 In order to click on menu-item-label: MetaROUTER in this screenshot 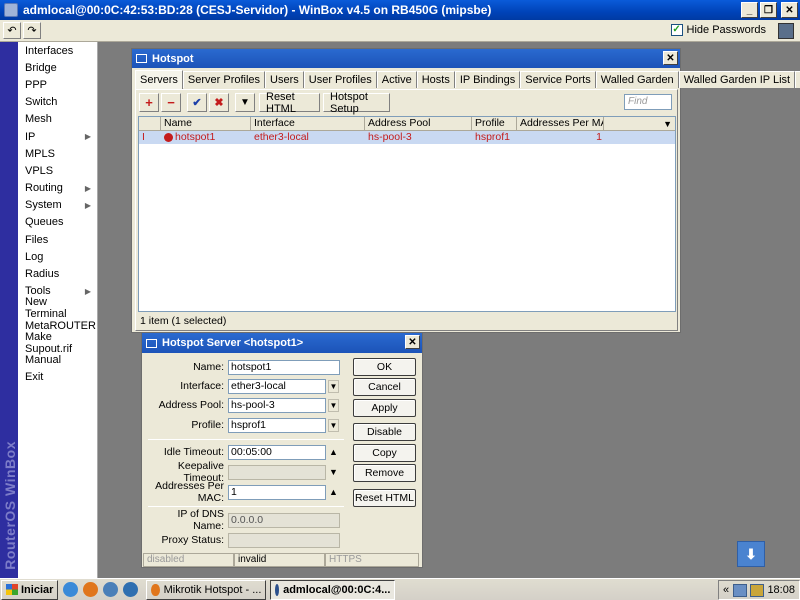, I will do `click(60, 325)`.